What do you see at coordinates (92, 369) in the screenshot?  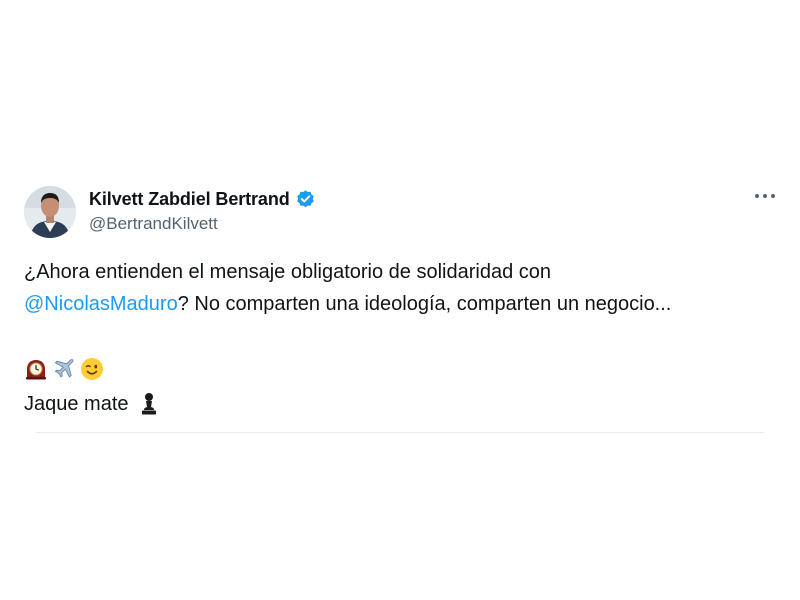 I see `winking-face-icon` at bounding box center [92, 369].